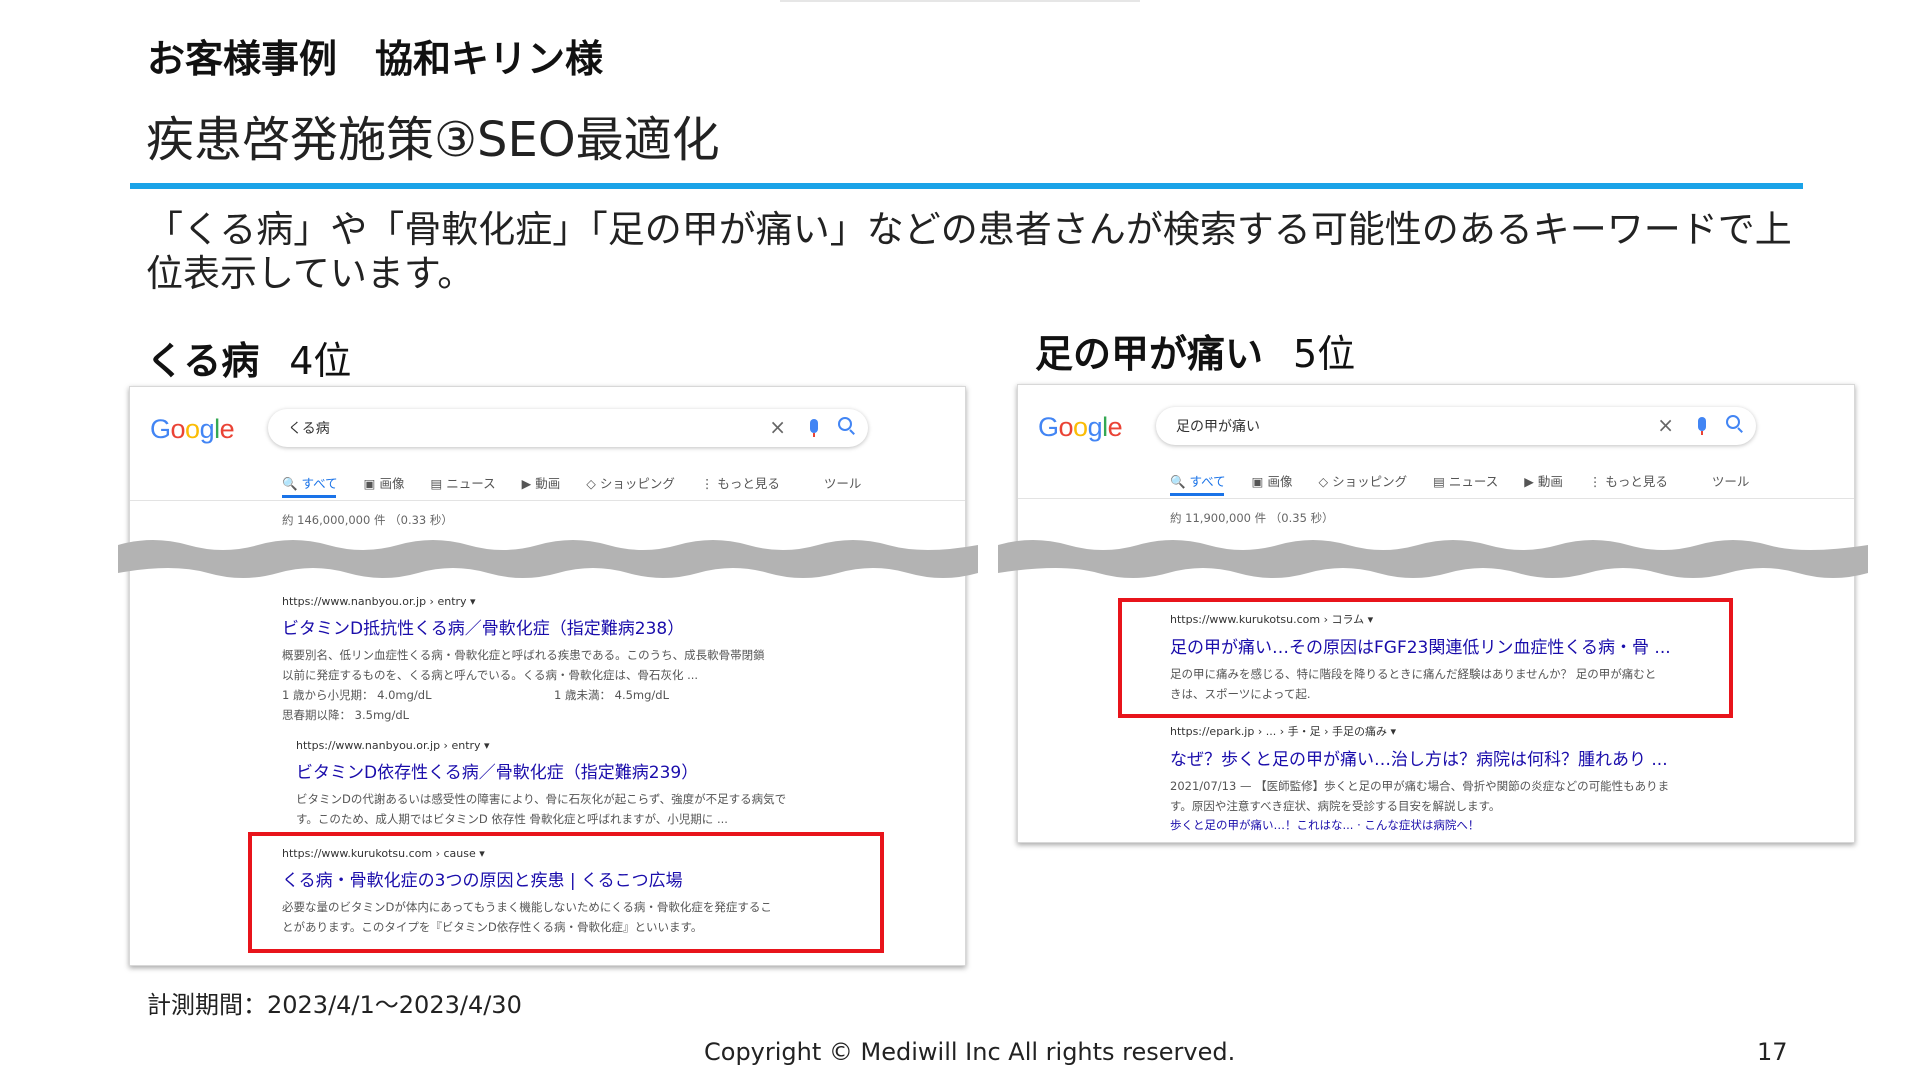  What do you see at coordinates (1419, 825) in the screenshot?
I see `result-sitelinks: 歩くと足の甲が痛い…！これはな... · こんな症状は病院へ！` at bounding box center [1419, 825].